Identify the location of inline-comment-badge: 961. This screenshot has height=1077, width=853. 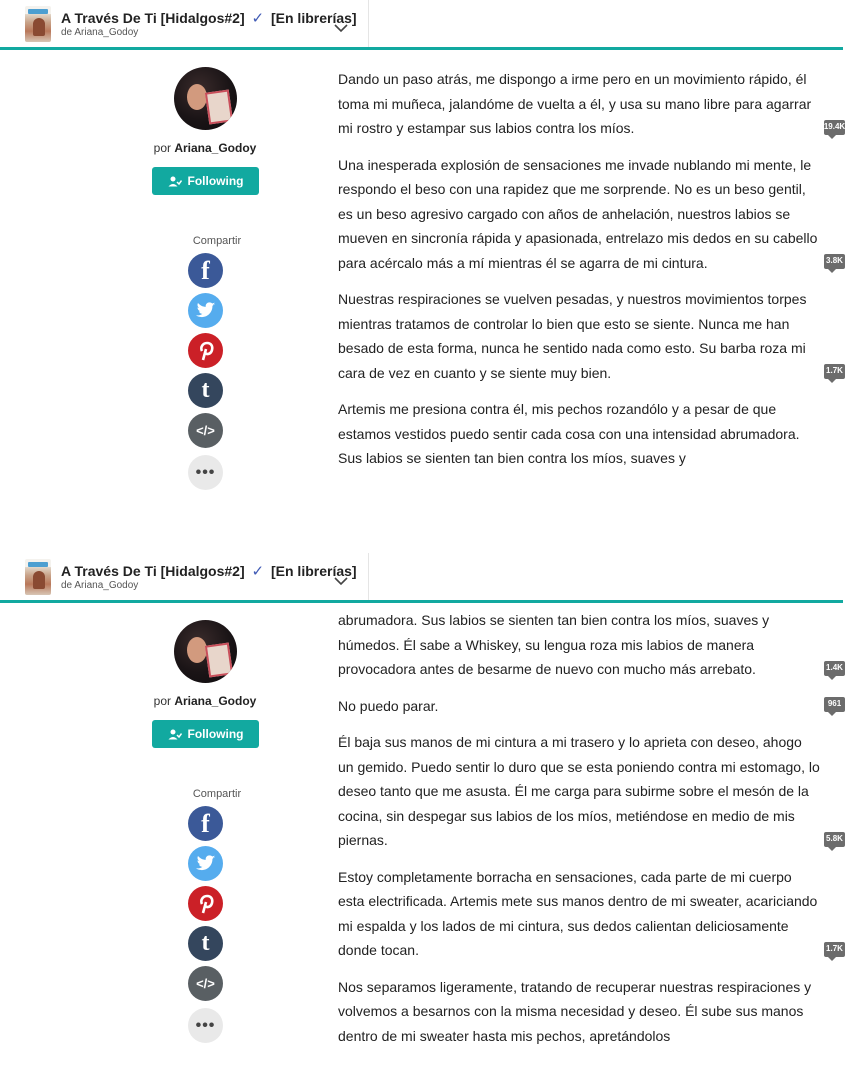
(834, 706).